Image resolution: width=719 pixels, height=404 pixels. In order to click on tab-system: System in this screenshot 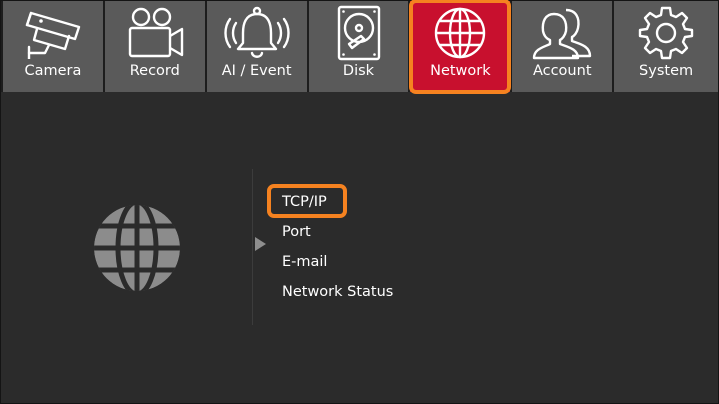, I will do `click(666, 46)`.